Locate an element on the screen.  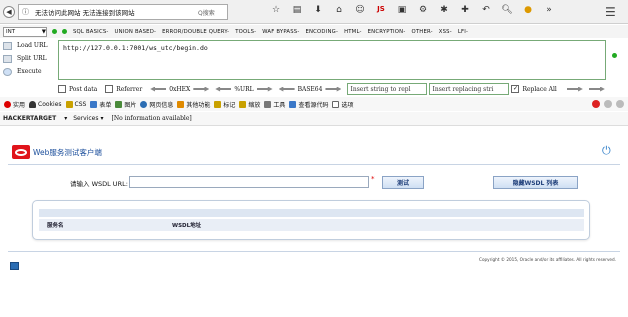
hackbar-menu-sql: SQL BASICS- is located at coordinates (91, 32).